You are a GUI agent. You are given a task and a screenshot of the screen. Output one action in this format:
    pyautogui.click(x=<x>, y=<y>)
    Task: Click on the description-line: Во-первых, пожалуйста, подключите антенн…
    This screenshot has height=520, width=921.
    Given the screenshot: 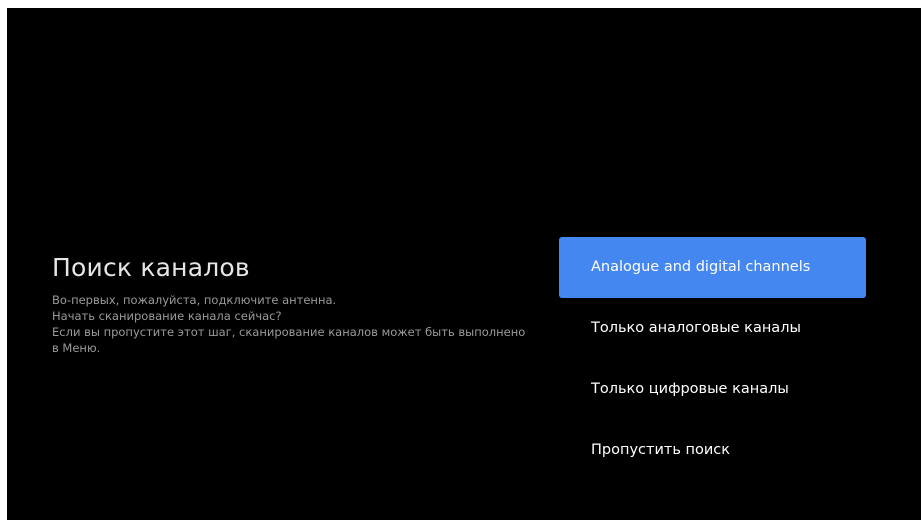 What is the action you would take?
    pyautogui.click(x=194, y=300)
    